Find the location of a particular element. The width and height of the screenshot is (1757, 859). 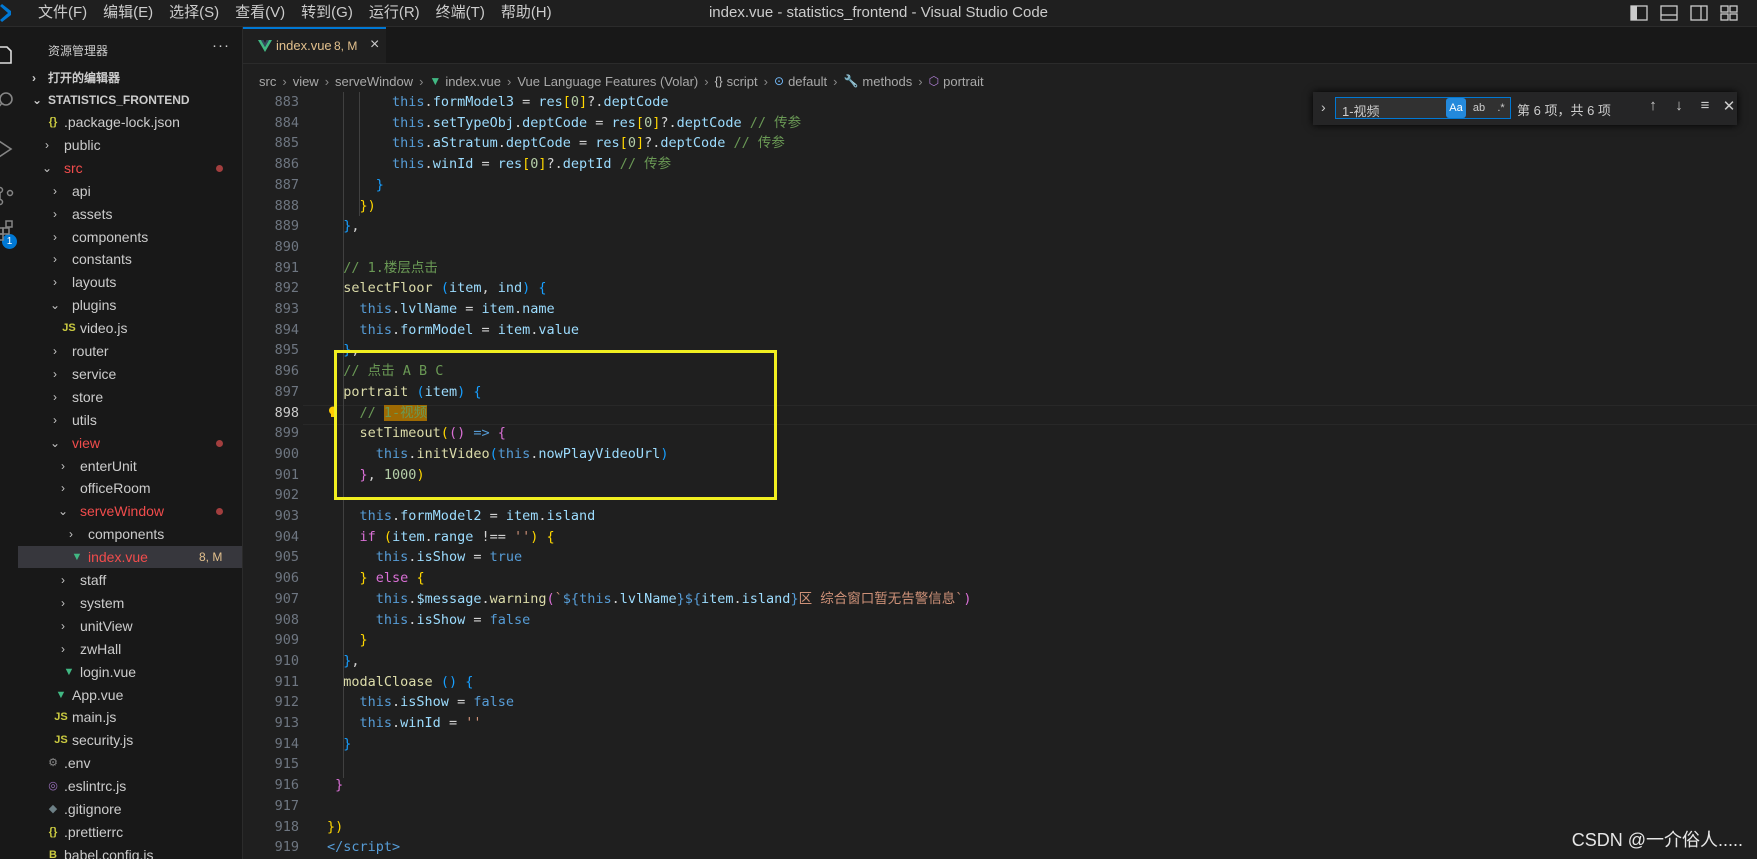

menu-item: 运行(R) is located at coordinates (394, 13).